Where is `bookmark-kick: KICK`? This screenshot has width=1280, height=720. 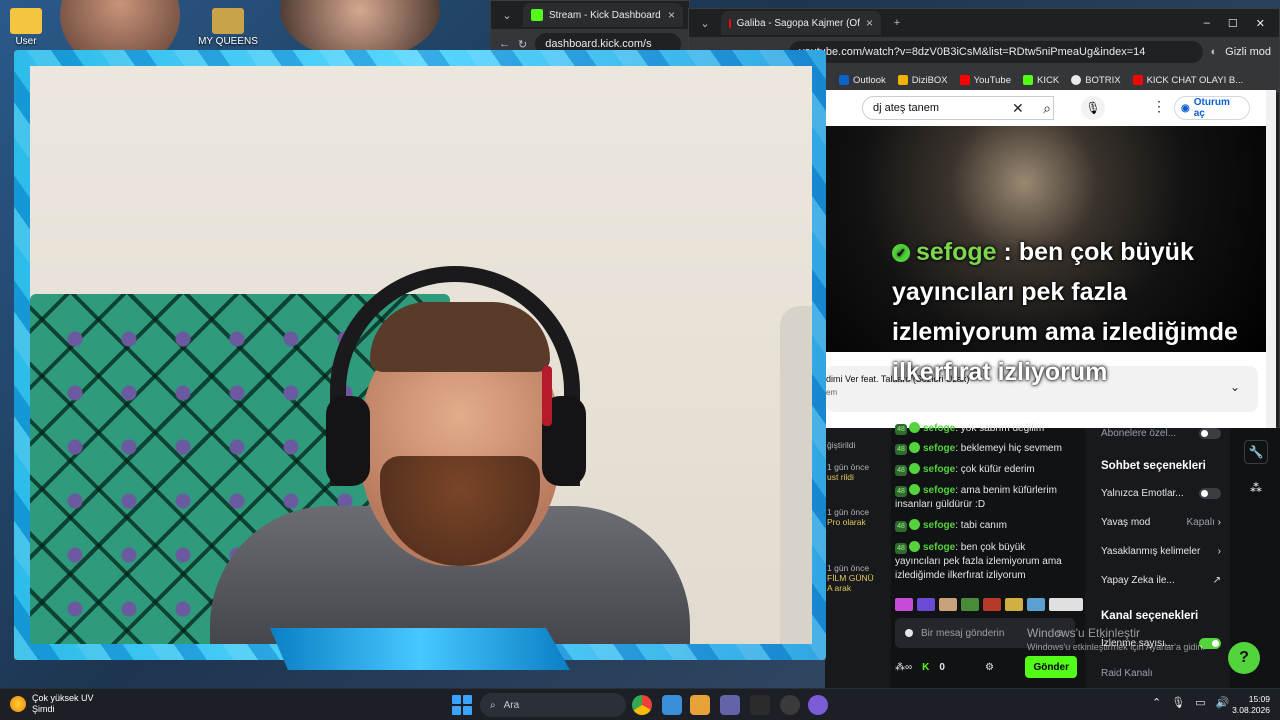 bookmark-kick: KICK is located at coordinates (1041, 80).